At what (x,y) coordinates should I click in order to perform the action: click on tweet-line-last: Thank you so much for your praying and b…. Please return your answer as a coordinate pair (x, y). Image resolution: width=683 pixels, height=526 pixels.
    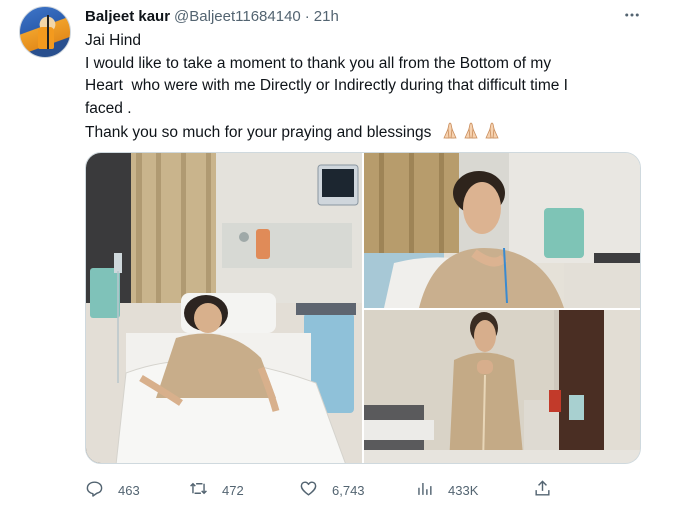
    Looking at the image, I should click on (365, 134).